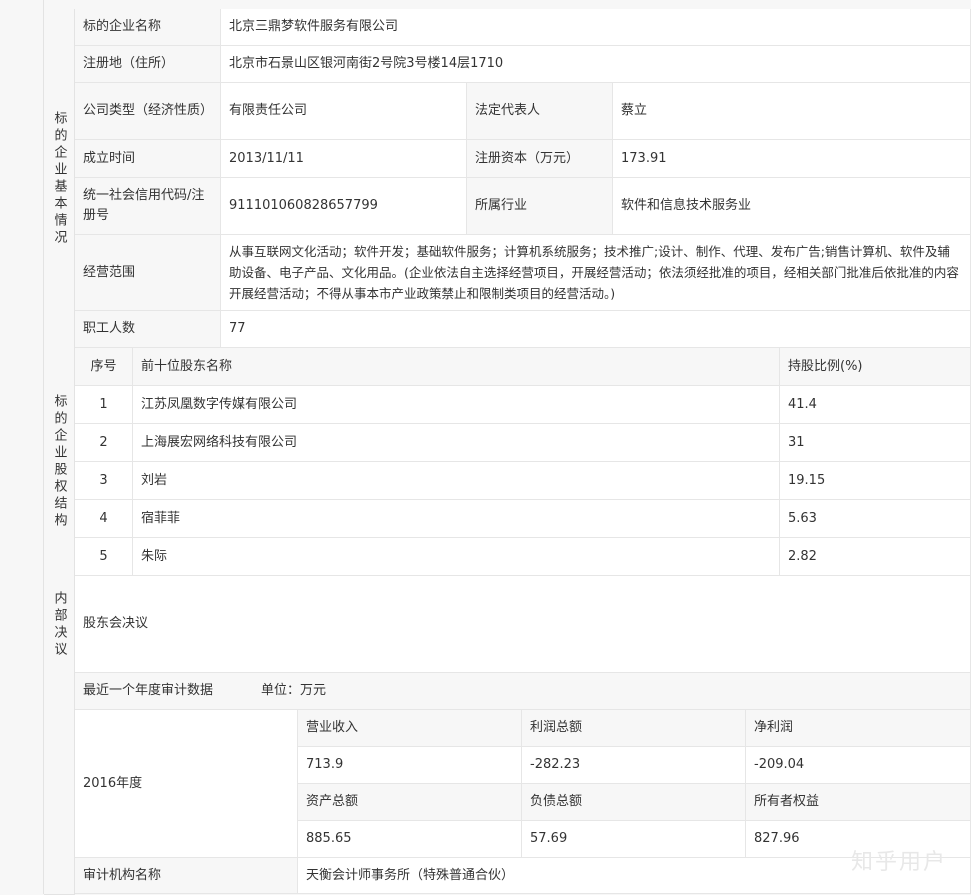 The width and height of the screenshot is (971, 895). What do you see at coordinates (523, 691) in the screenshot?
I see `audit-title-row: 最近一个年度审计数据 单位：万元` at bounding box center [523, 691].